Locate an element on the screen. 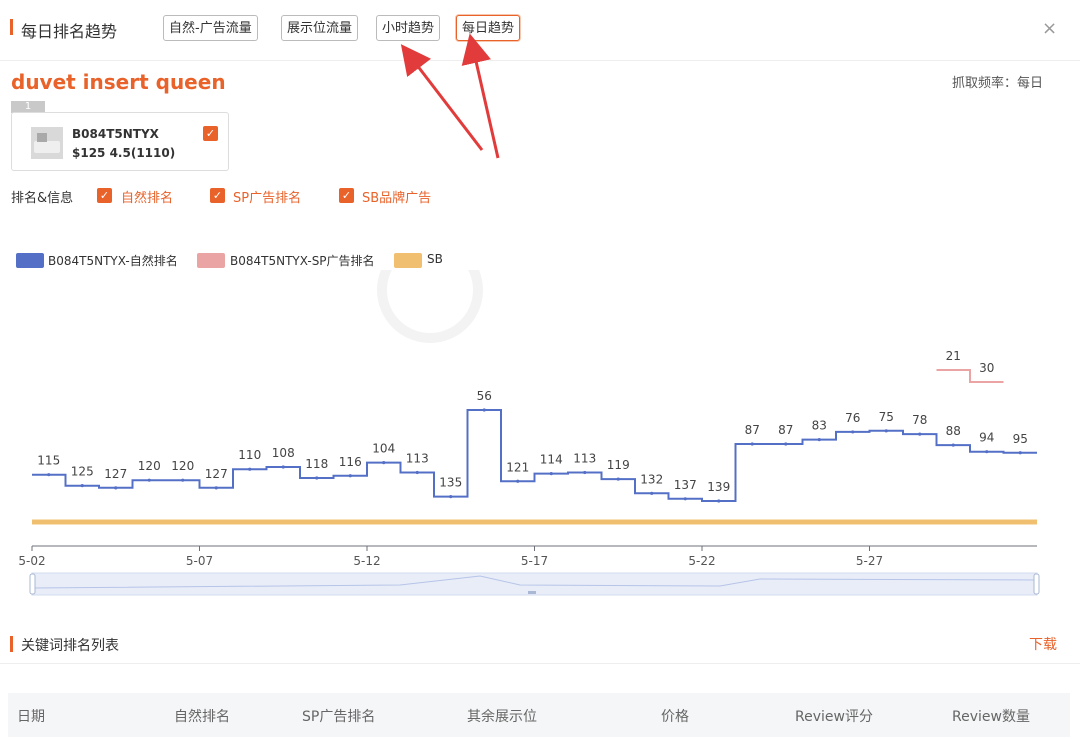  sp-data-label: 21 is located at coordinates (953, 356).